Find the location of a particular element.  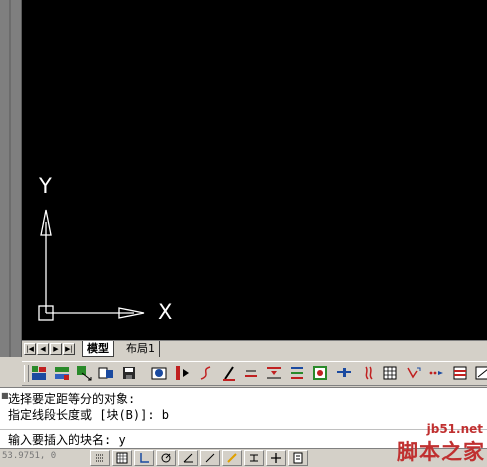

otrack-icon is located at coordinates (210, 458).